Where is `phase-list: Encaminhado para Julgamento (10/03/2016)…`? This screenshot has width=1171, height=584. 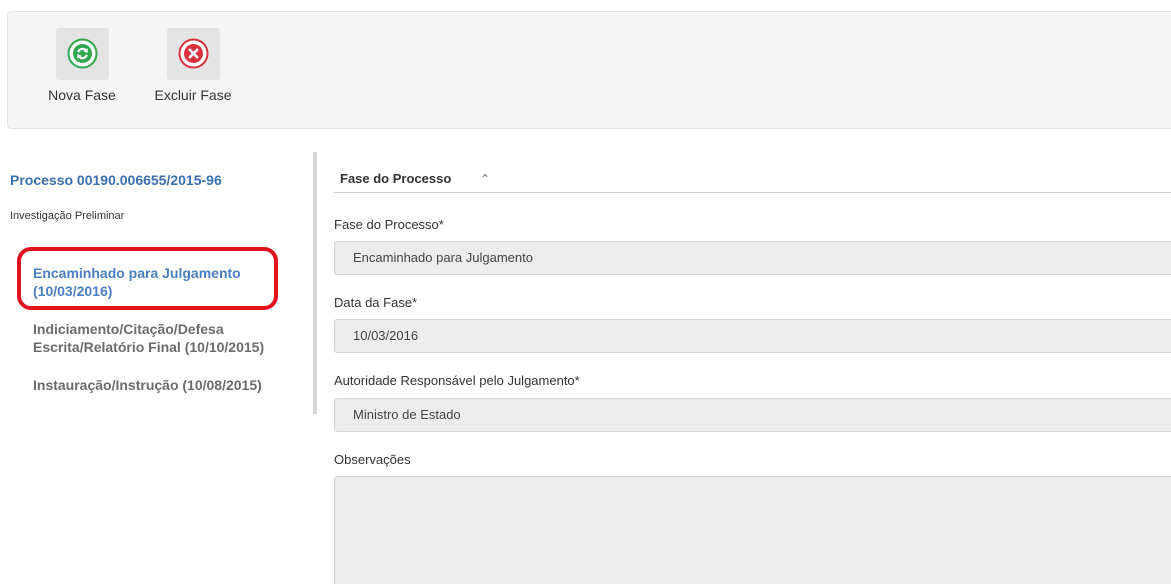
phase-list: Encaminhado para Julgamento (10/03/2016)… is located at coordinates (168, 339).